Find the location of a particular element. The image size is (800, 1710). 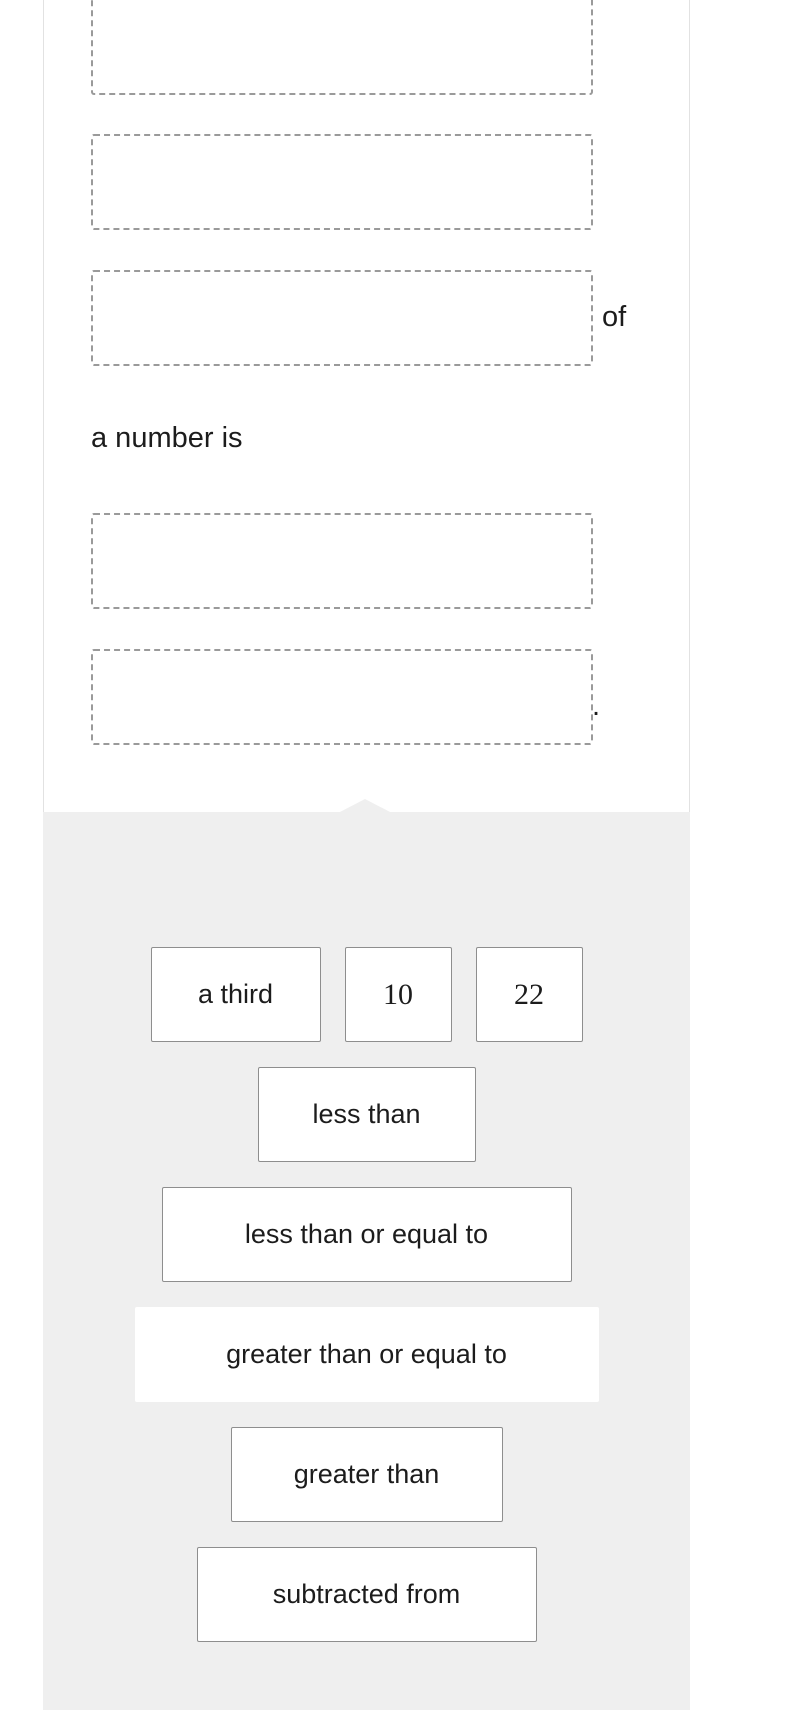

static-word-of: of is located at coordinates (614, 317).